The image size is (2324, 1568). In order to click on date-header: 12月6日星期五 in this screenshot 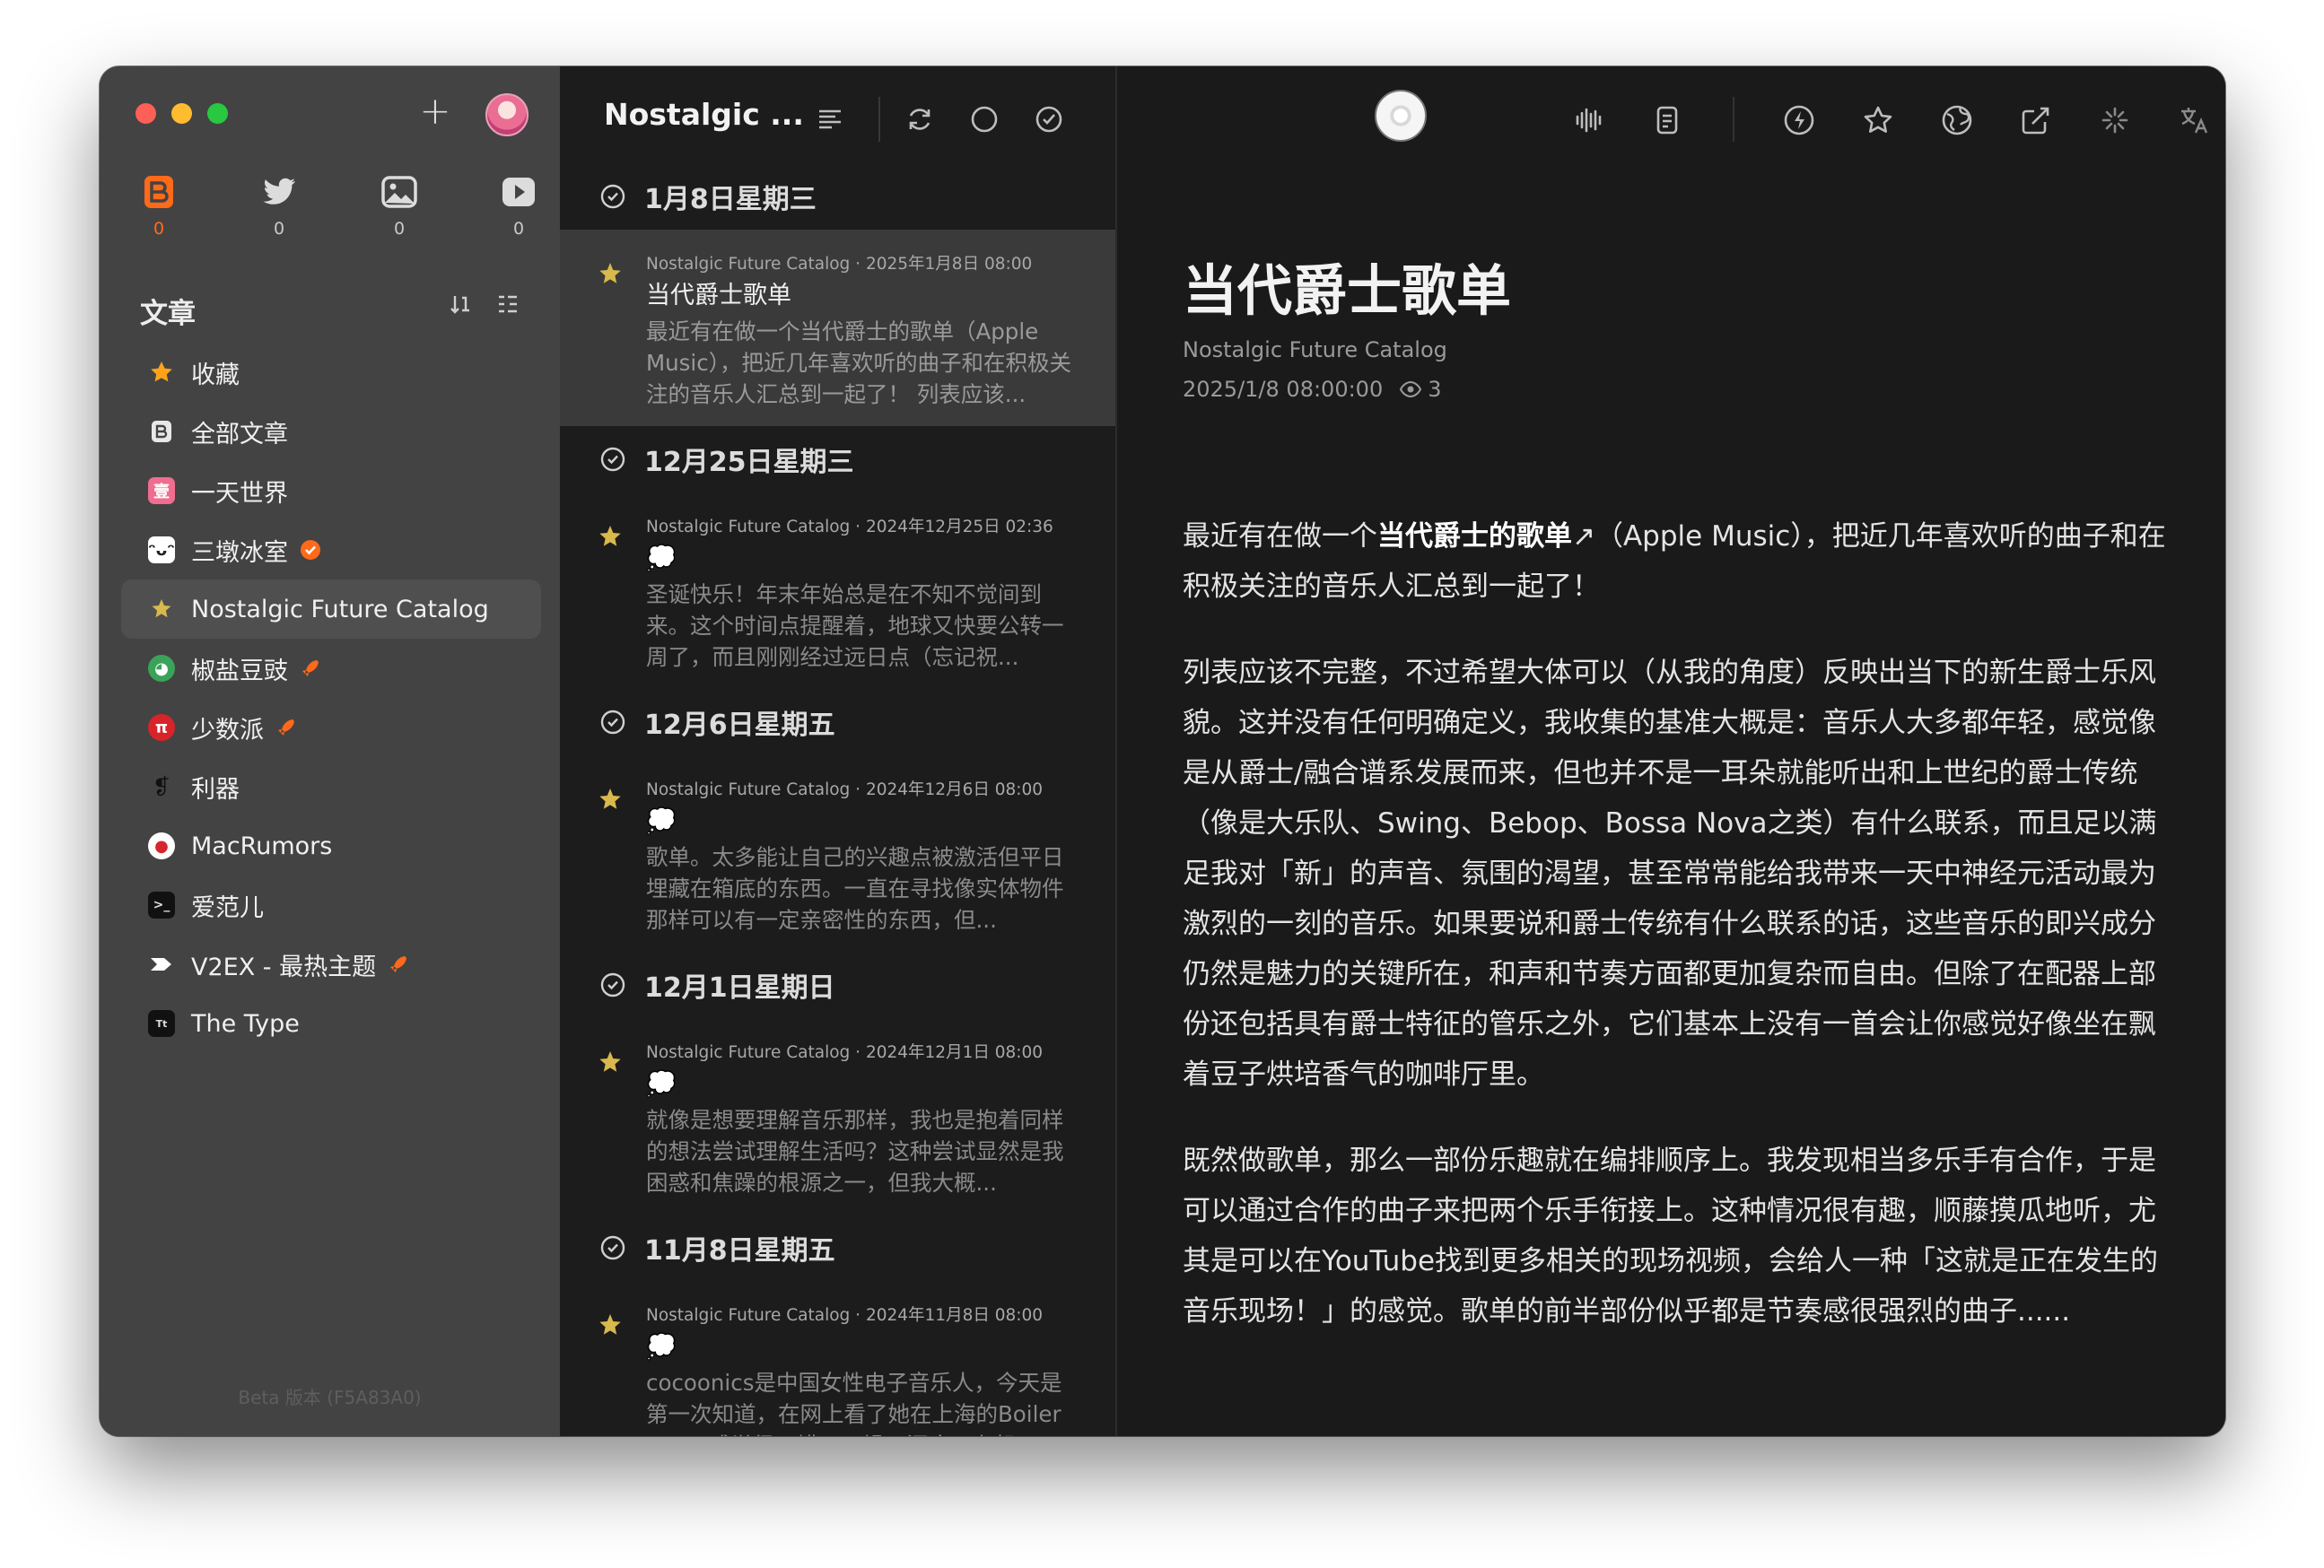, I will do `click(838, 722)`.